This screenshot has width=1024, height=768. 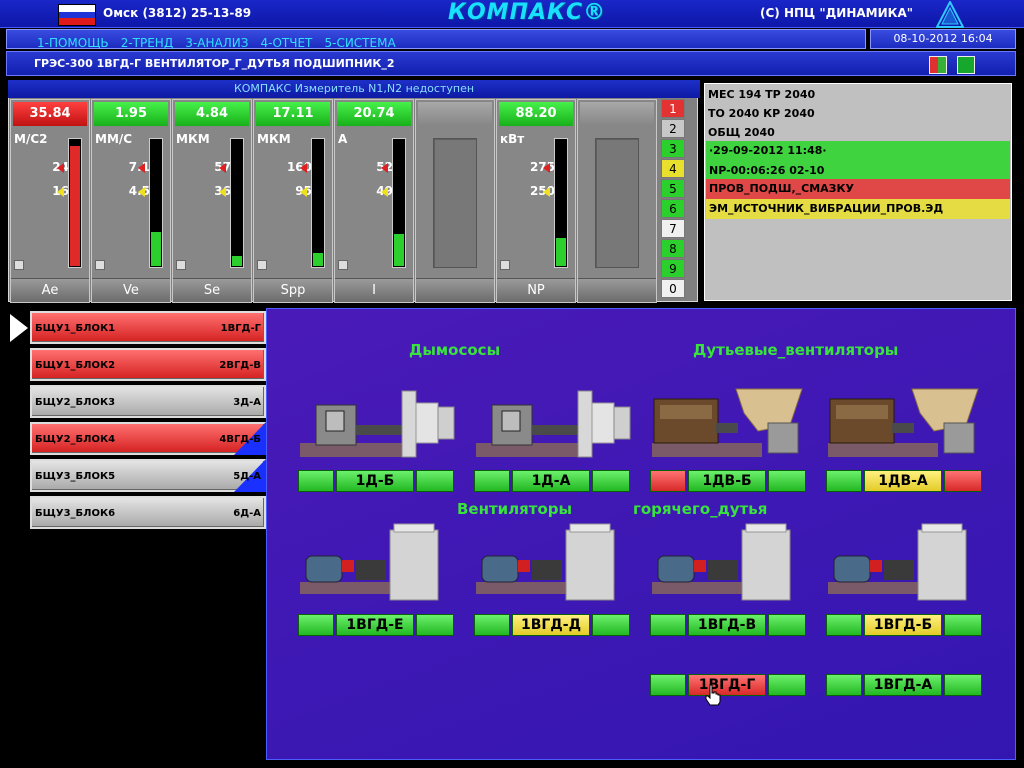 I want to click on channel-button-9: 9, so click(x=673, y=268).